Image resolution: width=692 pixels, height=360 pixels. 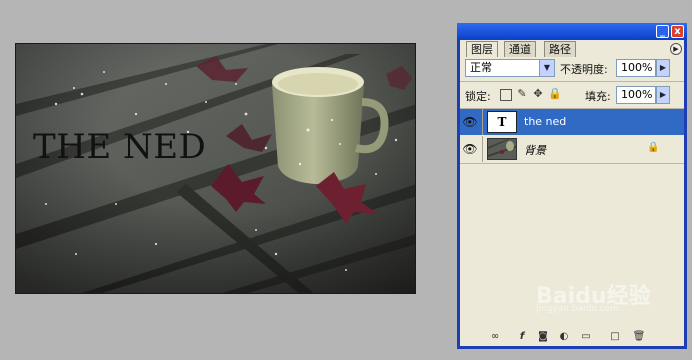 What do you see at coordinates (572, 122) in the screenshot?
I see `layer-row-text: 👁 T the ned` at bounding box center [572, 122].